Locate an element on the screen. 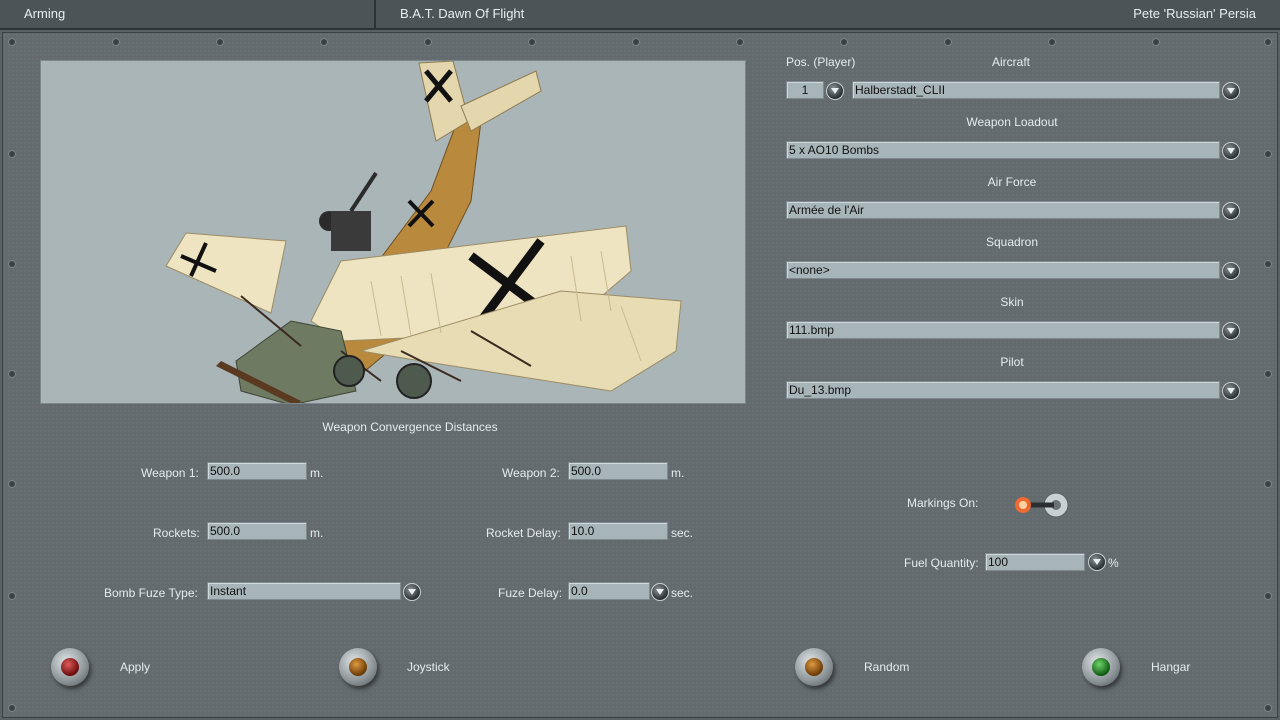 This screenshot has width=1280, height=720. aircraft-field: Halberstadt_CLII is located at coordinates (1036, 90).